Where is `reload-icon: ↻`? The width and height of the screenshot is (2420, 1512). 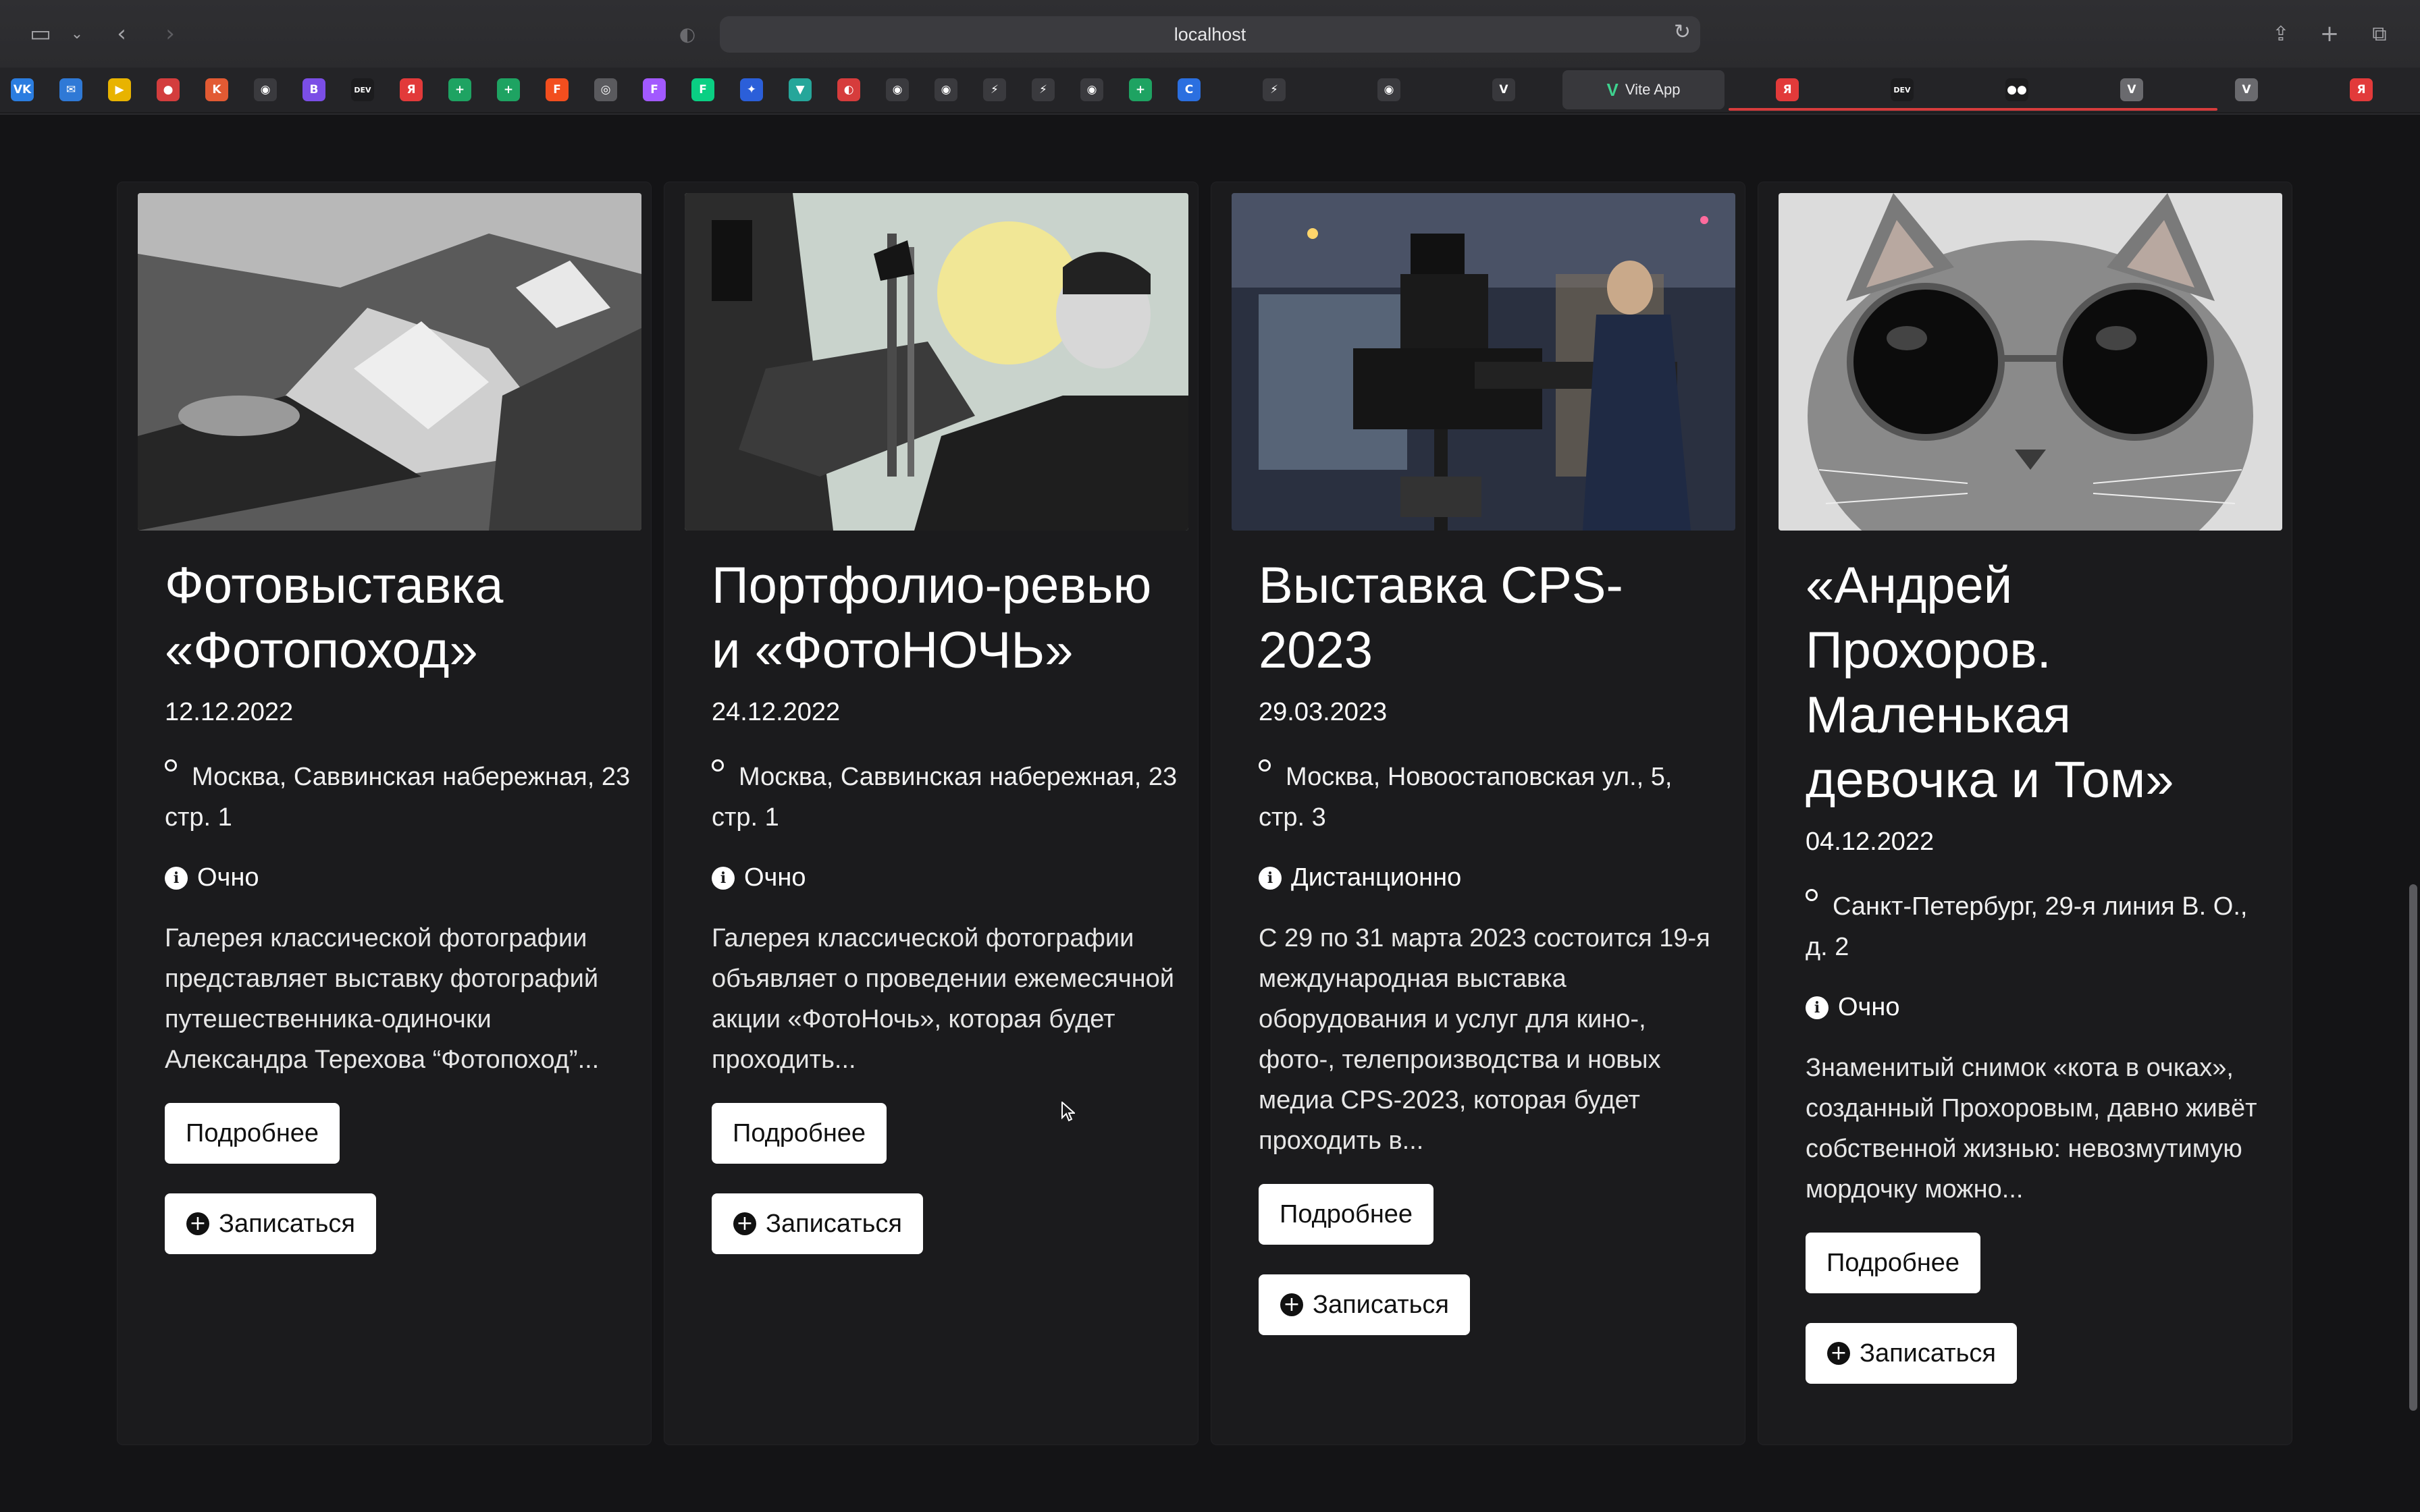 reload-icon: ↻ is located at coordinates (1682, 32).